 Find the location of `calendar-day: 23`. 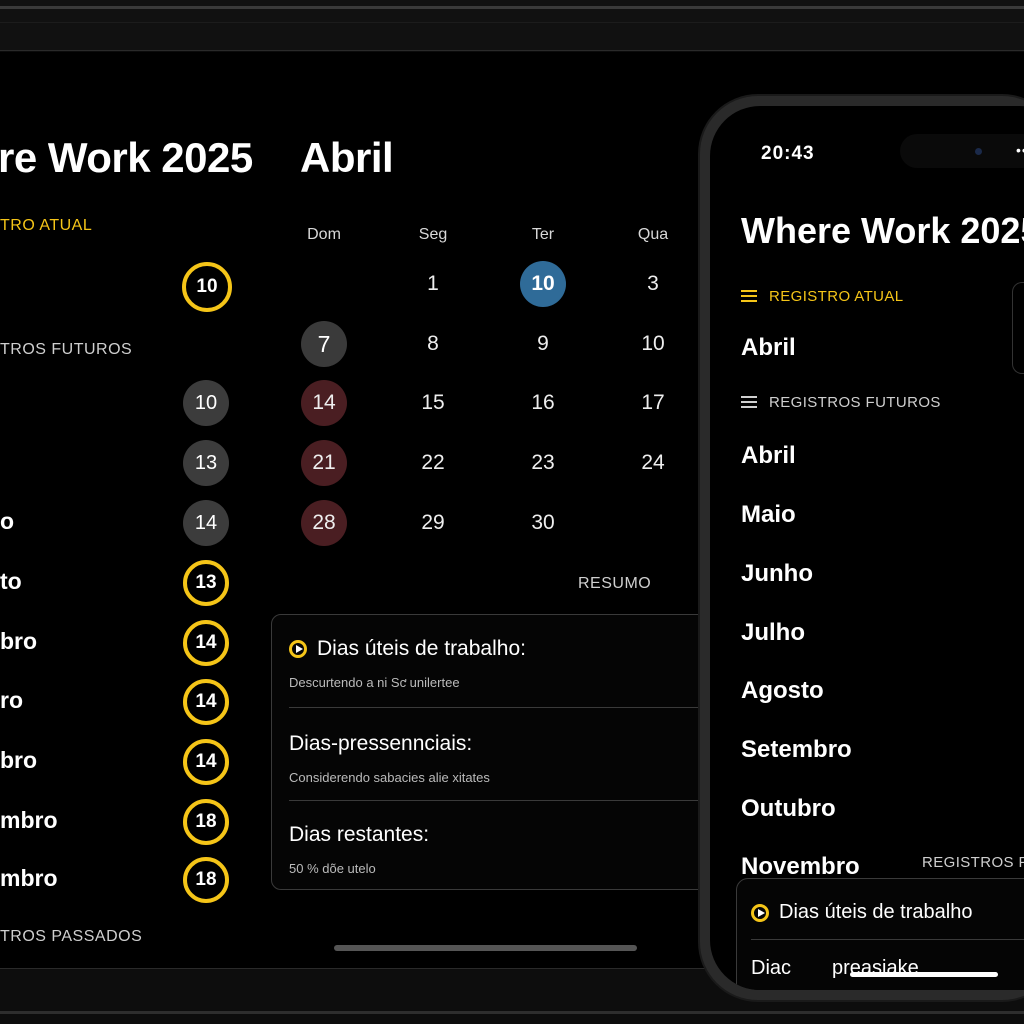

calendar-day: 23 is located at coordinates (543, 463).